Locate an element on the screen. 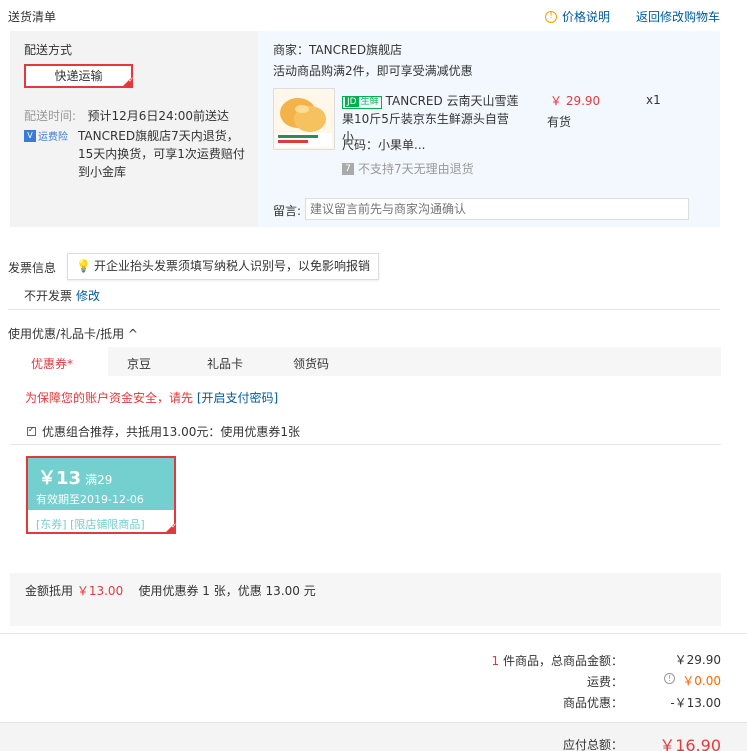 This screenshot has height=751, width=747. info-icon: ! is located at coordinates (669, 678).